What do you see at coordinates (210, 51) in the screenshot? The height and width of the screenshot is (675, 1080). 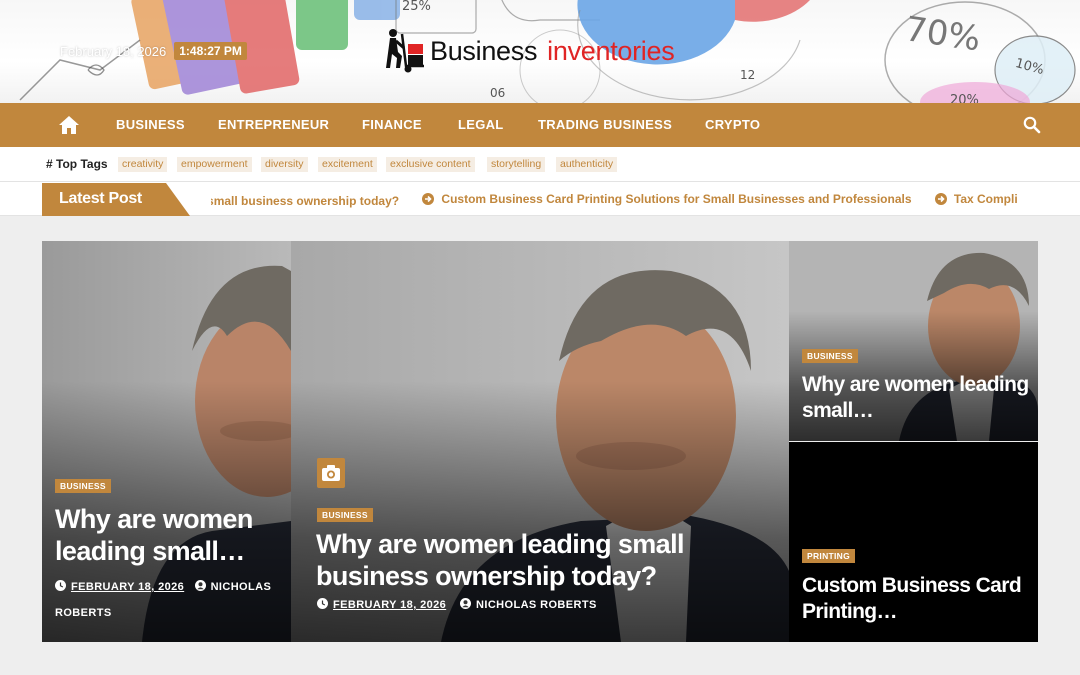 I see `header-time: 1:48:27 PM` at bounding box center [210, 51].